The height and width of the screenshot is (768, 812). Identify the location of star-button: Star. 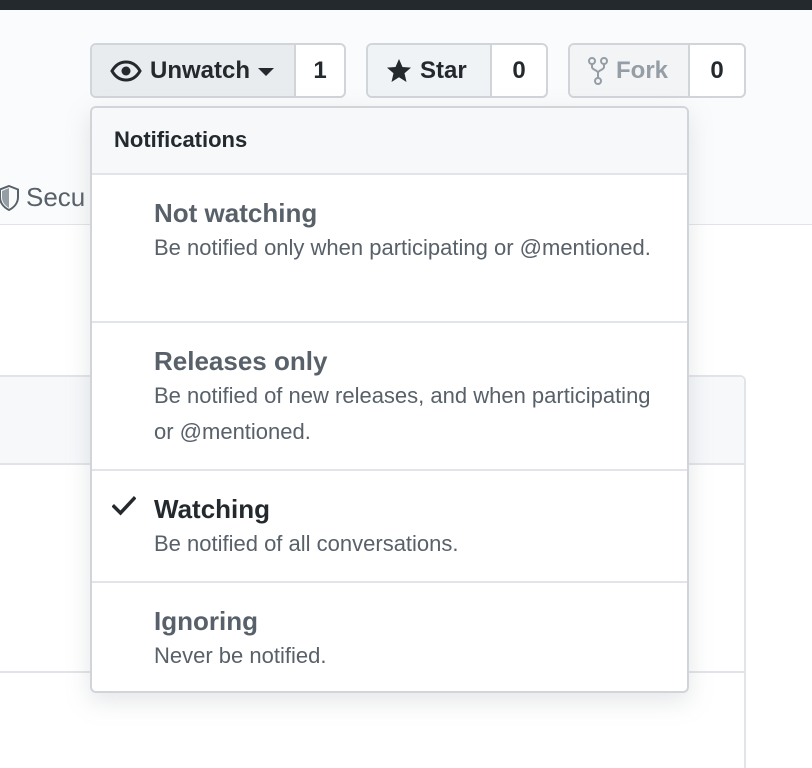
(430, 70).